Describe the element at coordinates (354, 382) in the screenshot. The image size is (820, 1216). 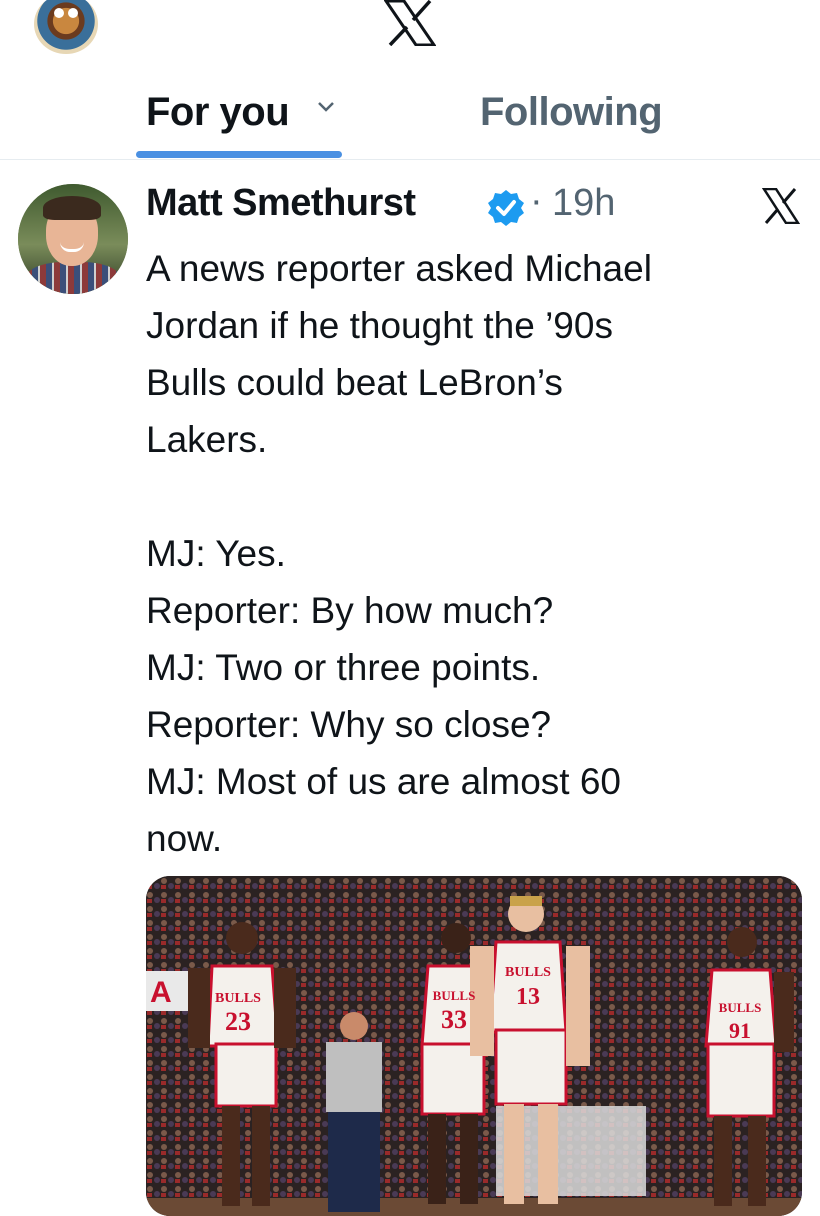
I see `tweet-text-line: Bulls could beat LeBron’s` at that location.